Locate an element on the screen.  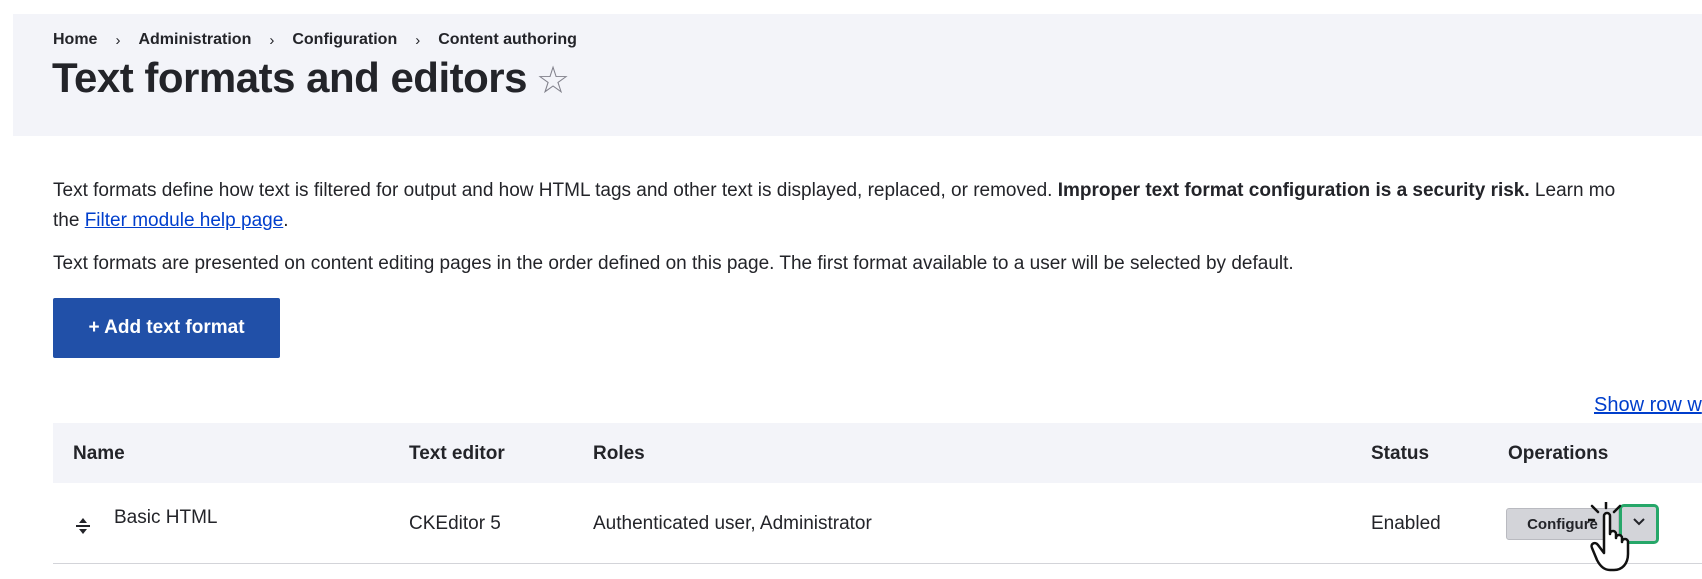
description-line-2: the Filter module help page. is located at coordinates (171, 221).